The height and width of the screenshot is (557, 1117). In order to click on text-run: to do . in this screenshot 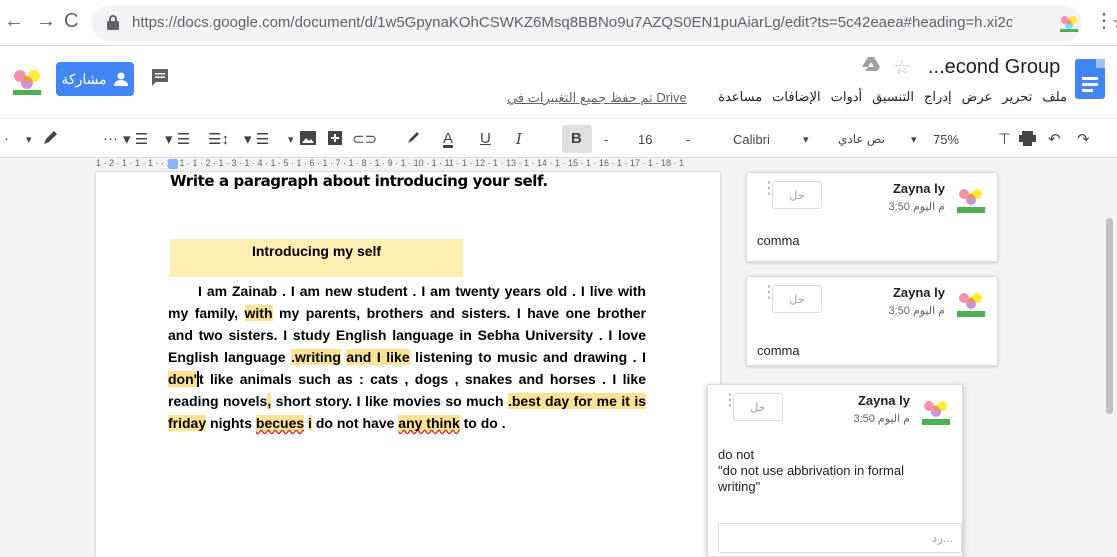, I will do `click(482, 423)`.